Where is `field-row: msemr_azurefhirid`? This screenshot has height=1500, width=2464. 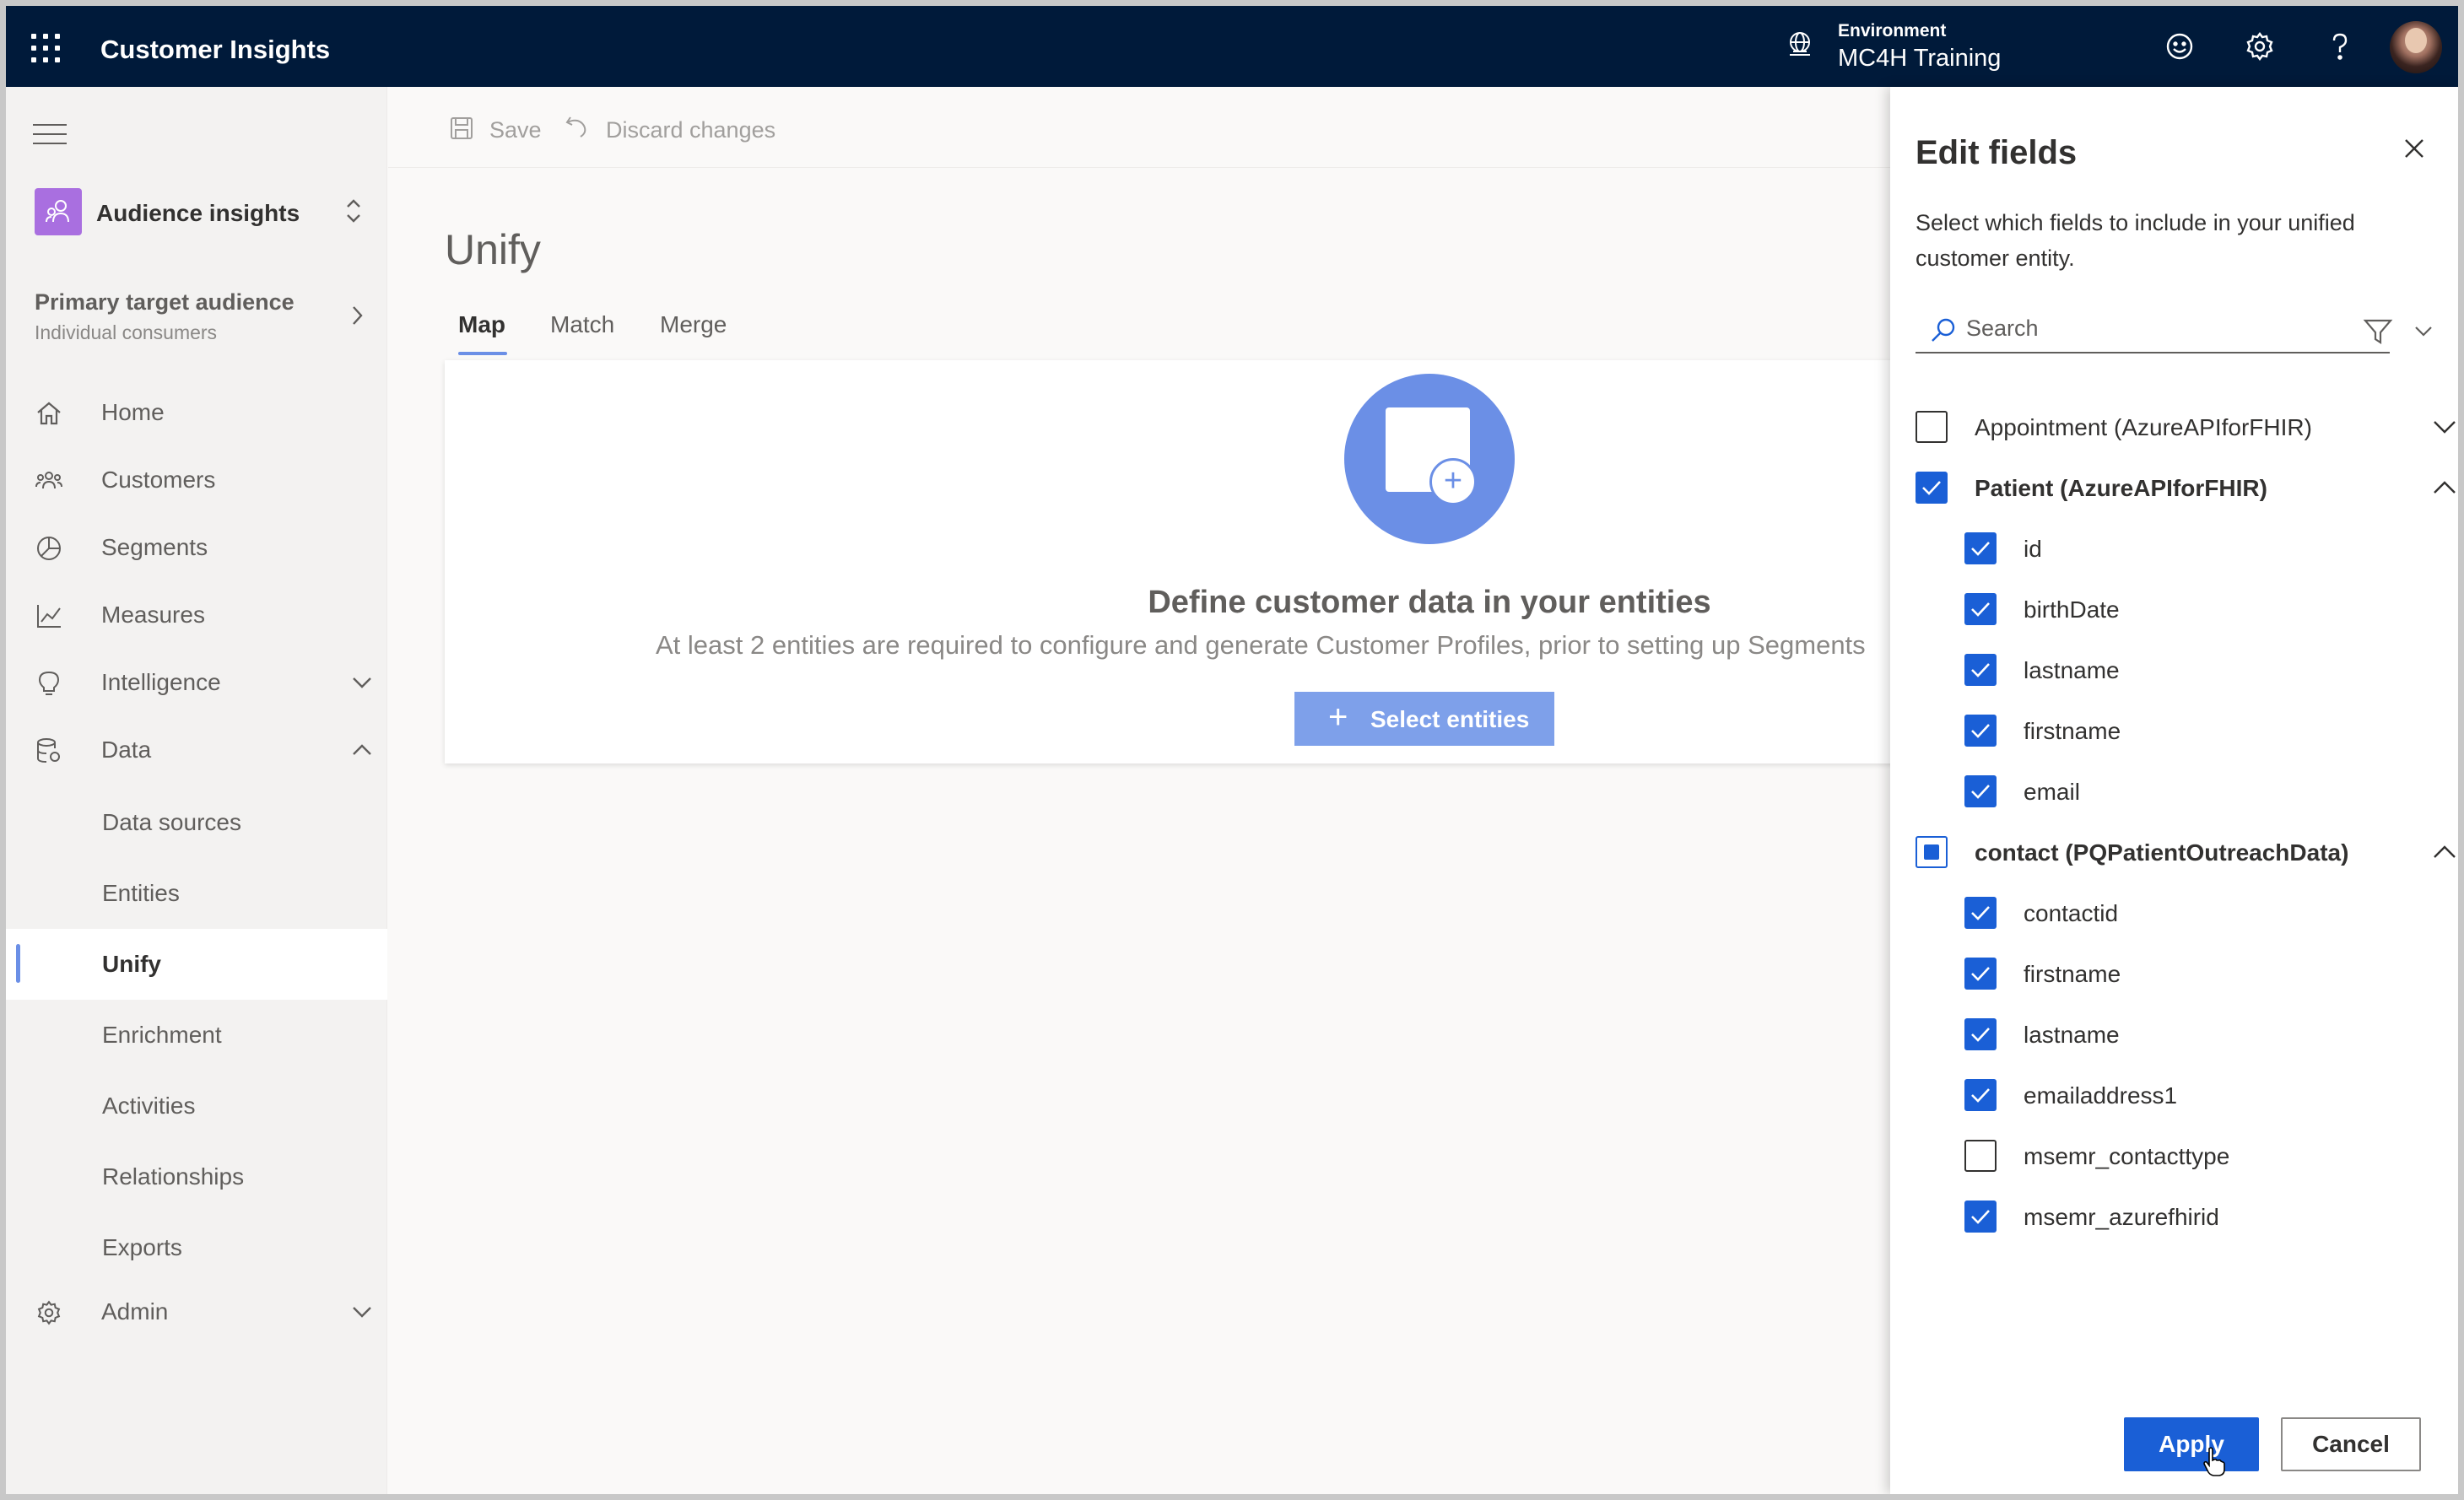 field-row: msemr_azurefhirid is located at coordinates (2211, 1215).